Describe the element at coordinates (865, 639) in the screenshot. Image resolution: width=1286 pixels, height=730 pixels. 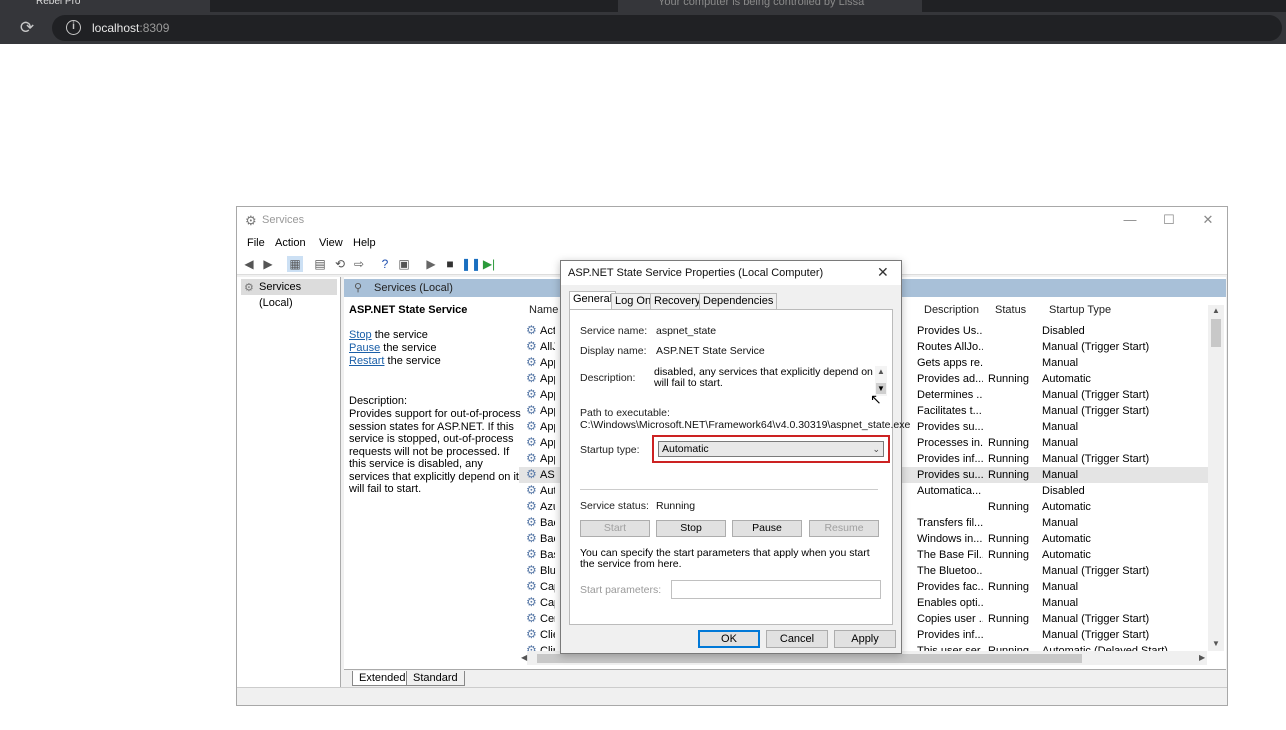
I see `apply-button: Apply` at that location.